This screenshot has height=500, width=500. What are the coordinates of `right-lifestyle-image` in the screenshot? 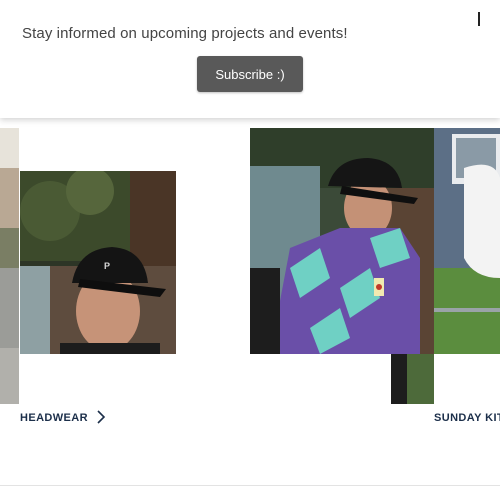 It's located at (467, 241).